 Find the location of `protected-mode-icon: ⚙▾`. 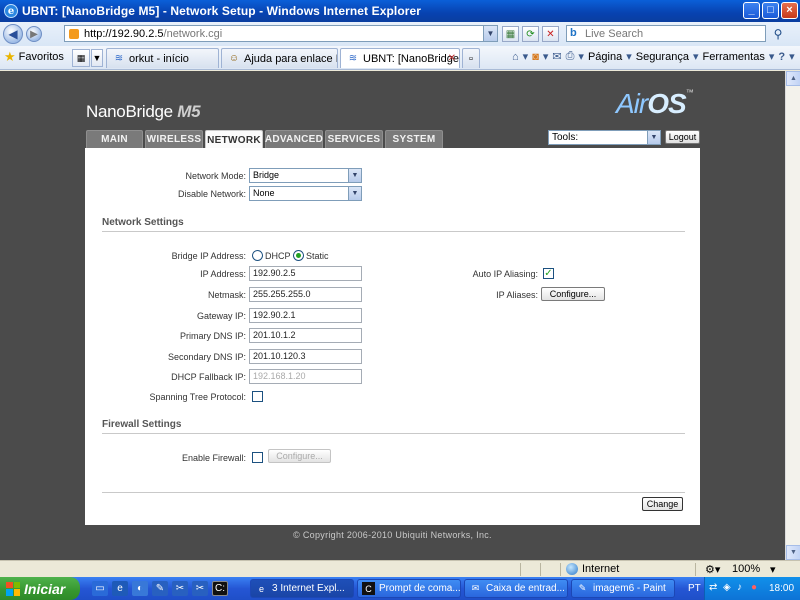

protected-mode-icon: ⚙▾ is located at coordinates (712, 569).